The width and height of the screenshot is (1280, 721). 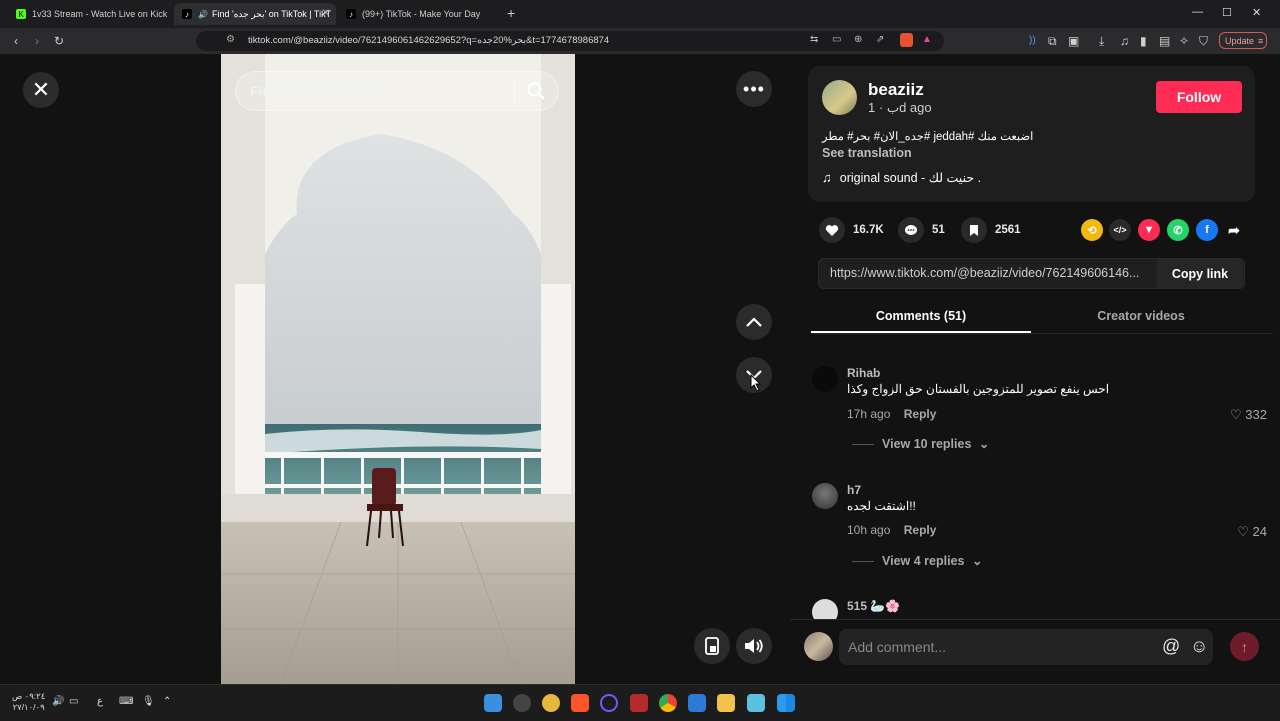 What do you see at coordinates (639, 703) in the screenshot?
I see `app-icon-video-editor` at bounding box center [639, 703].